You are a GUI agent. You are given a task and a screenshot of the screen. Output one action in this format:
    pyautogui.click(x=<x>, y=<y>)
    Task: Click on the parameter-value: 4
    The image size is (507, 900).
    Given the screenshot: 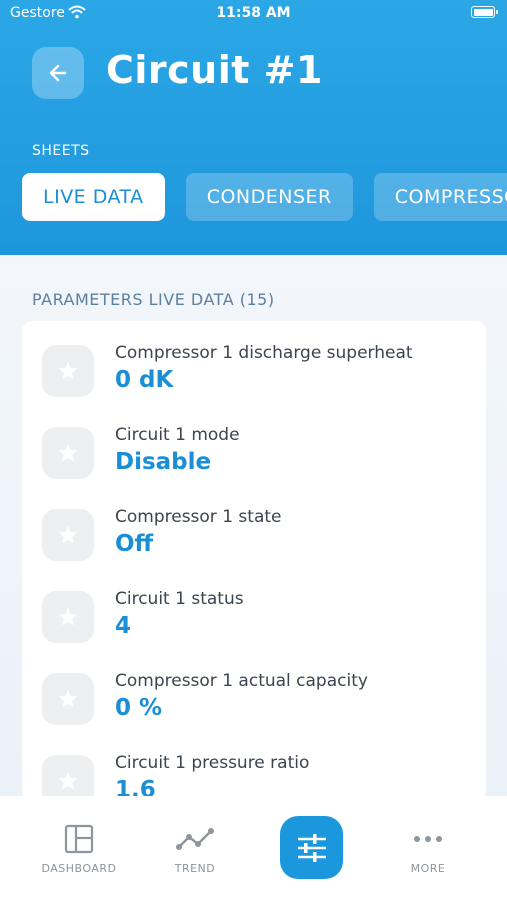 What is the action you would take?
    pyautogui.click(x=123, y=626)
    